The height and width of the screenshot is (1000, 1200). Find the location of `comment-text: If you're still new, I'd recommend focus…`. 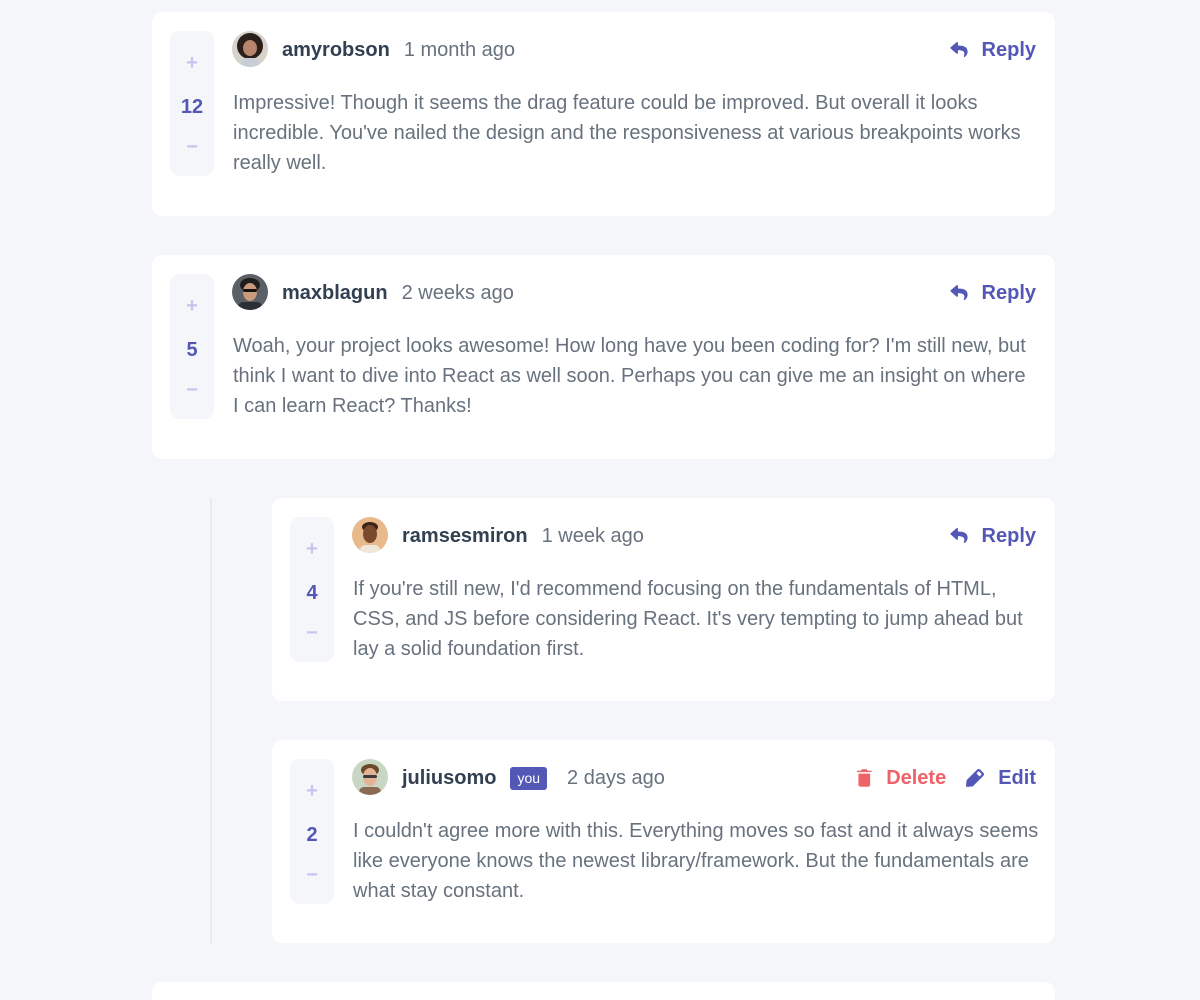

comment-text: If you're still new, I'd recommend focus… is located at coordinates (688, 619).